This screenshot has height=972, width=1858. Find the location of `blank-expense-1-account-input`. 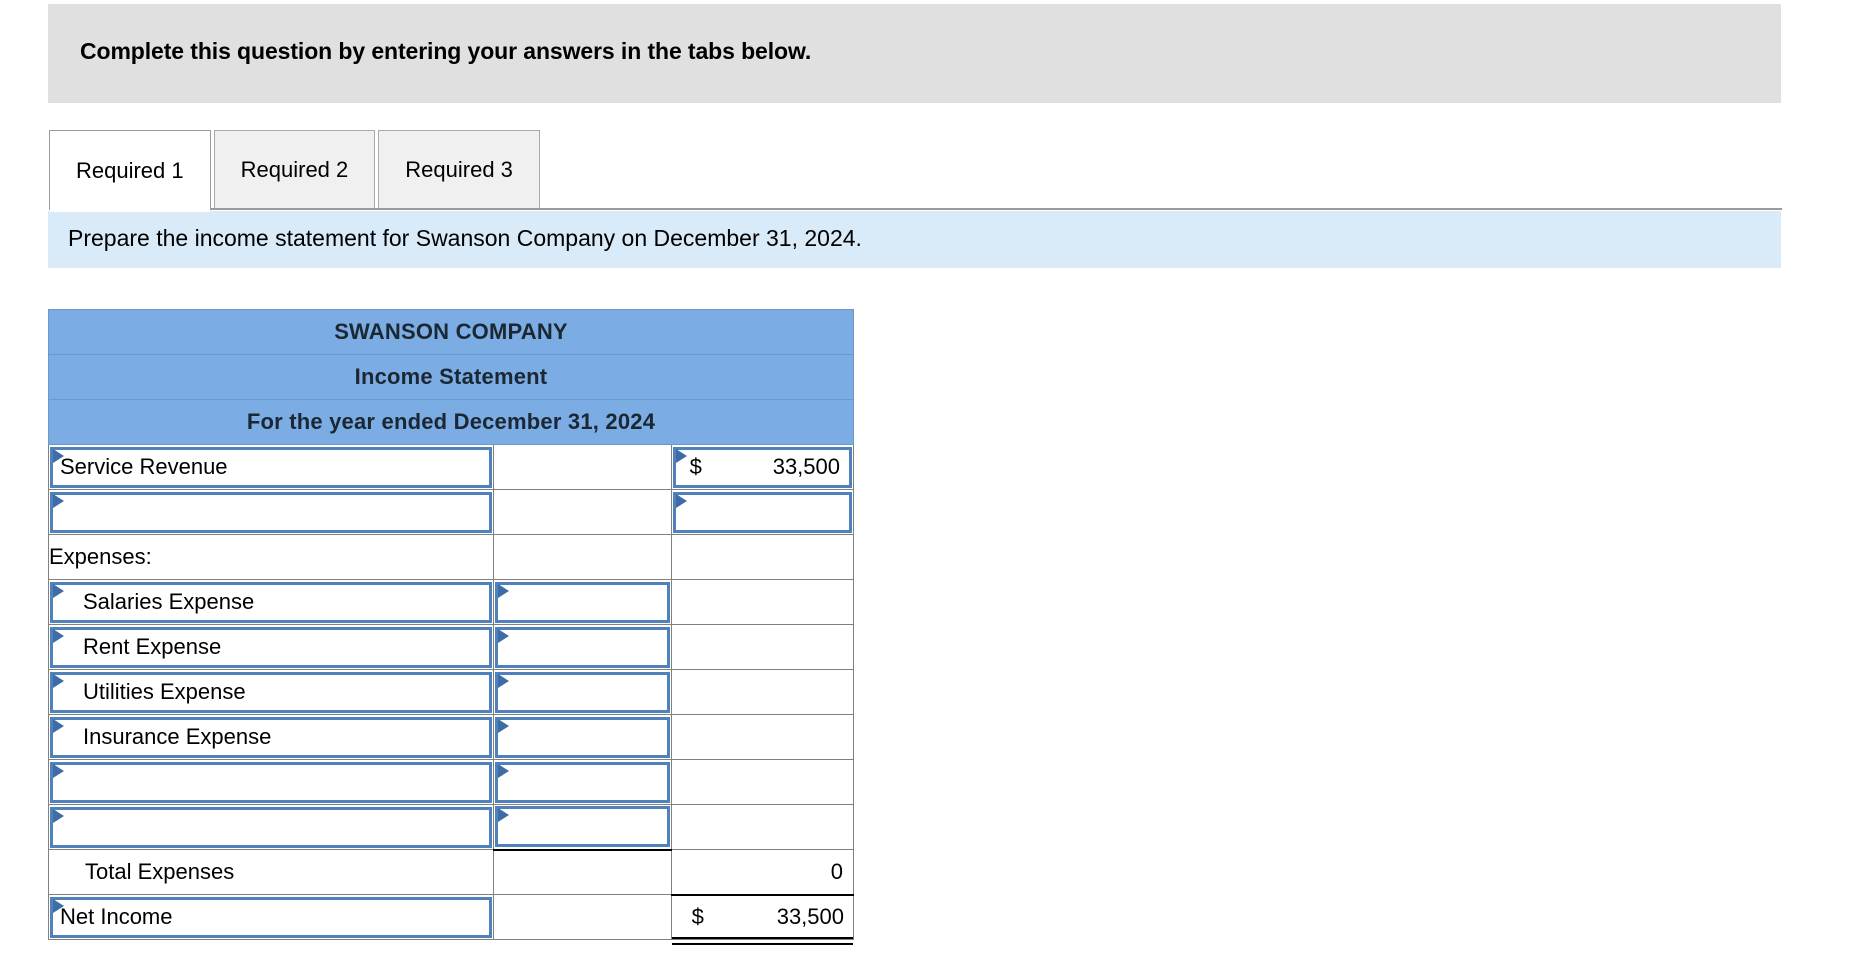

blank-expense-1-account-input is located at coordinates (271, 782).